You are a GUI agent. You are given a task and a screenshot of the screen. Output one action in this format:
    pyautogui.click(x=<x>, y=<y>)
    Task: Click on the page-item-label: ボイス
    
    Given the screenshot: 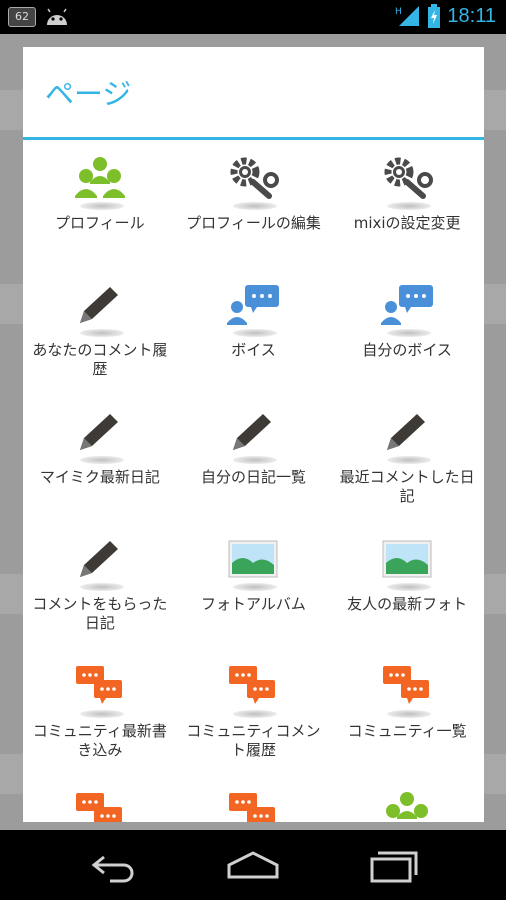 What is the action you would take?
    pyautogui.click(x=253, y=350)
    